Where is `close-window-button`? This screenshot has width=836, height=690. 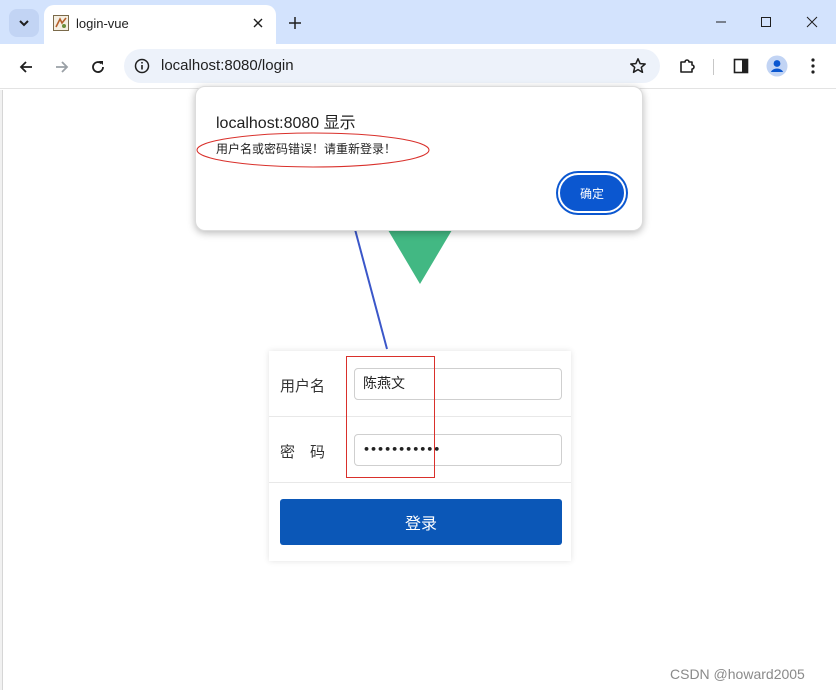 close-window-button is located at coordinates (812, 22).